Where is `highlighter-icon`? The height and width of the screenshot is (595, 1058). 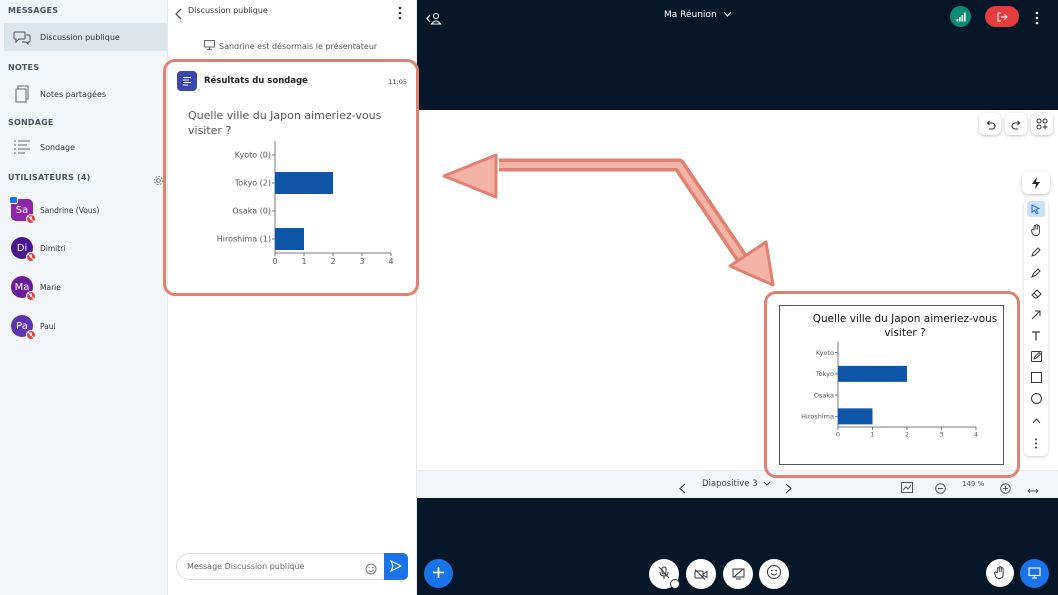
highlighter-icon is located at coordinates (1036, 272).